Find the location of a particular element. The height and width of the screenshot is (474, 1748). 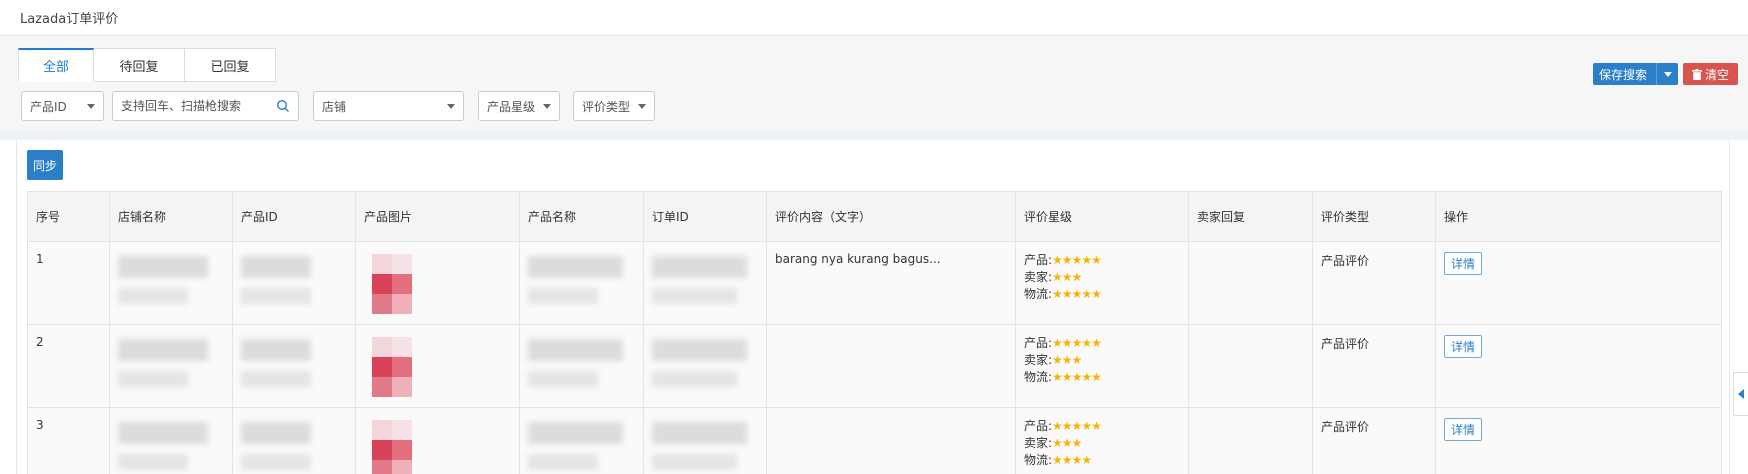

save-search-dropdown is located at coordinates (1667, 74).